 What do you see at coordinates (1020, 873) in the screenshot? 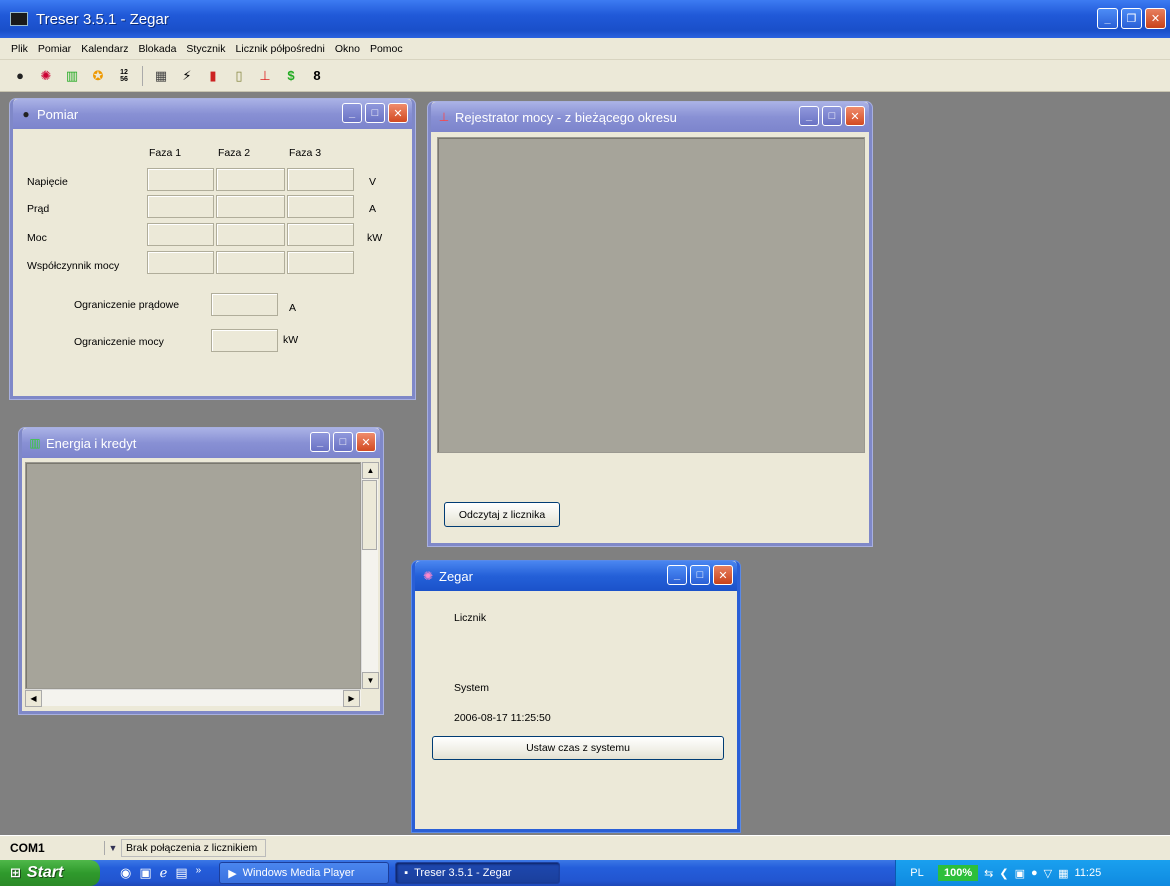
I see `tray-monitor-icon: ▣` at bounding box center [1020, 873].